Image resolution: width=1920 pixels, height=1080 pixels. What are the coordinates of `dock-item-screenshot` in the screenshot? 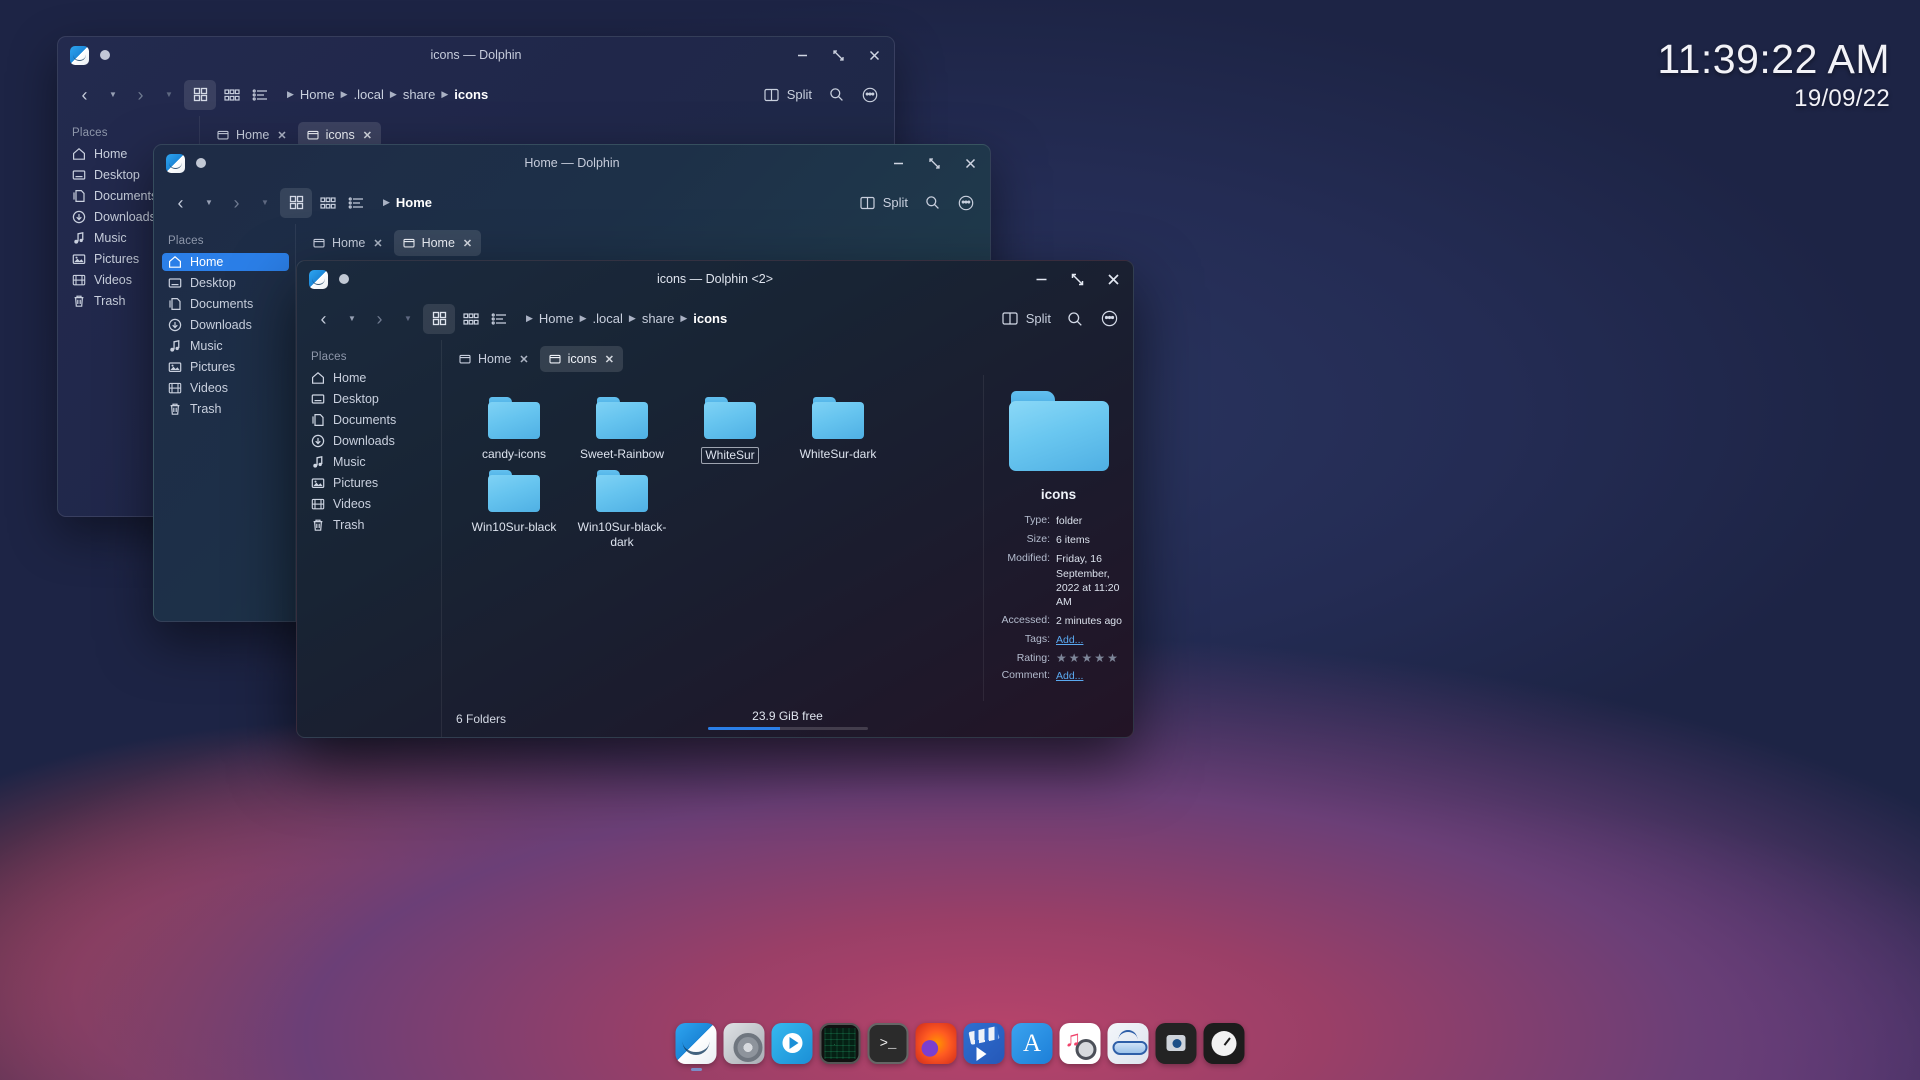 It's located at (1176, 1043).